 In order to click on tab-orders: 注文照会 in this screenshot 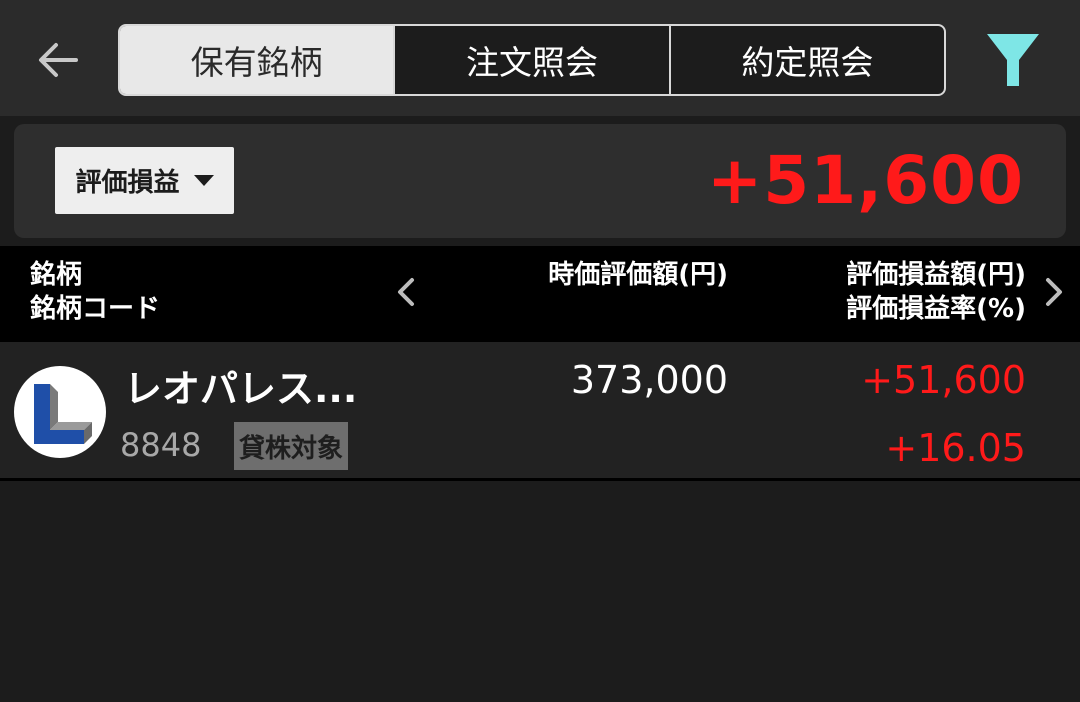, I will do `click(530, 60)`.